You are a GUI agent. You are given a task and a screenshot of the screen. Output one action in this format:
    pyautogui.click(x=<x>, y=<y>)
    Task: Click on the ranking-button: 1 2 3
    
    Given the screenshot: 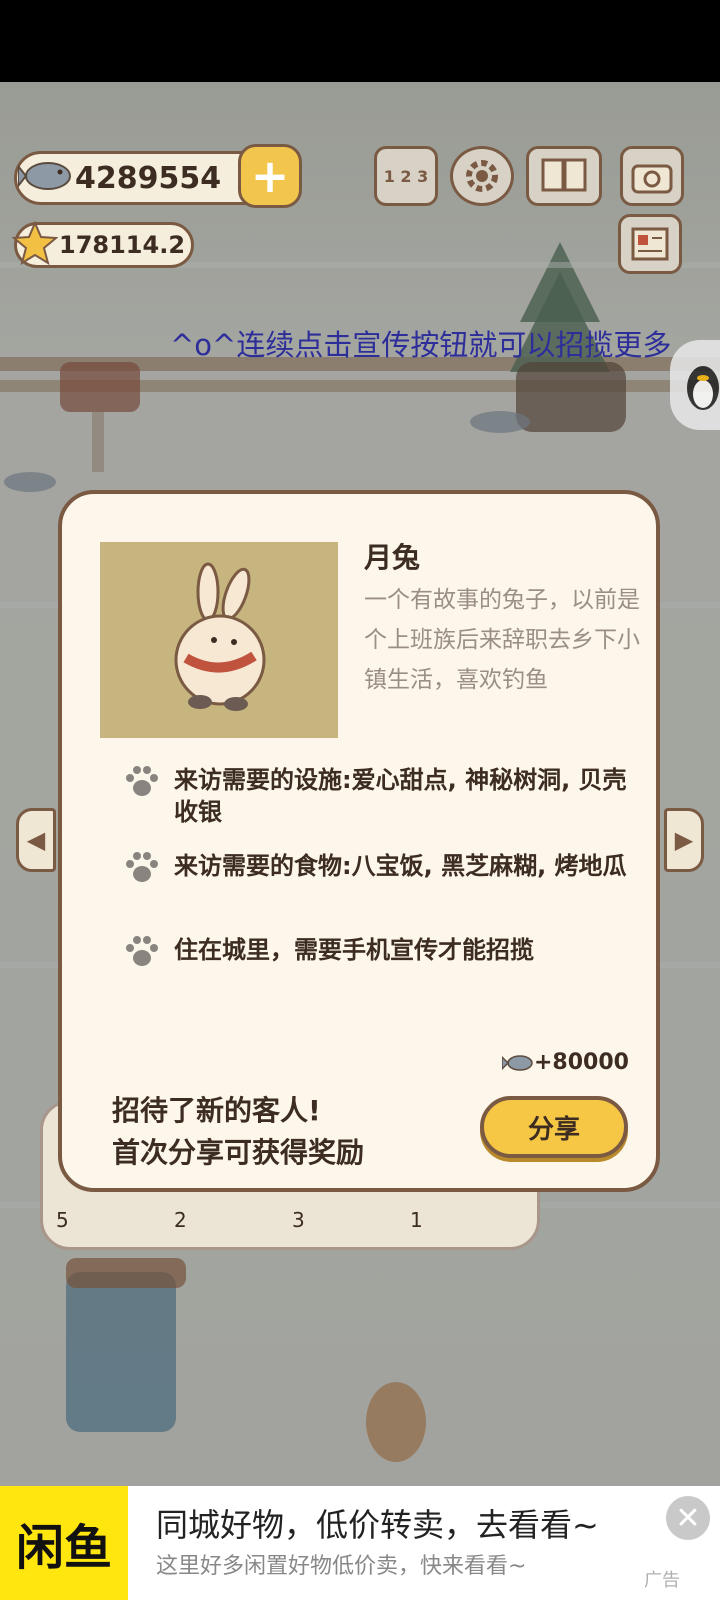 What is the action you would take?
    pyautogui.click(x=406, y=176)
    